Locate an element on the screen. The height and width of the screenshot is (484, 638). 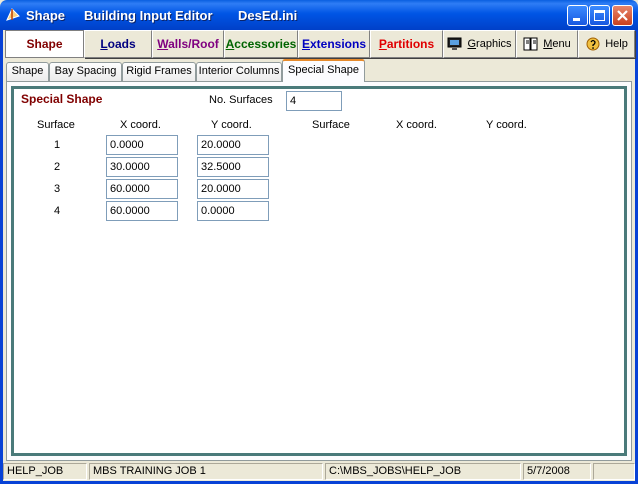
partitions-button: Partitions is located at coordinates (406, 44).